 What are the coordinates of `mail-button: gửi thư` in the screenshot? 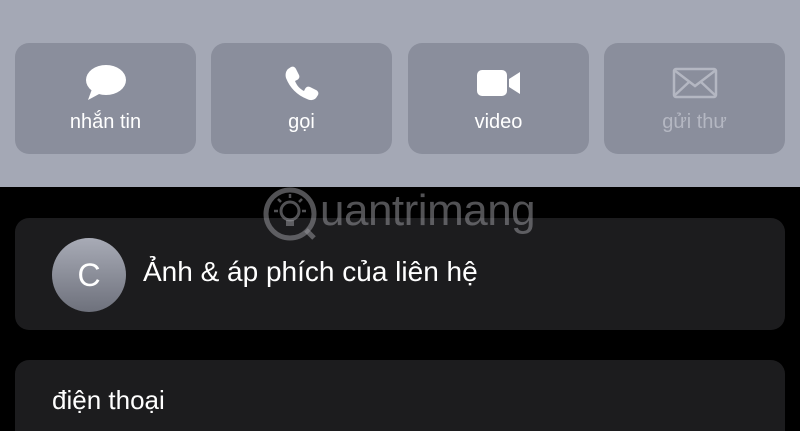 It's located at (694, 98).